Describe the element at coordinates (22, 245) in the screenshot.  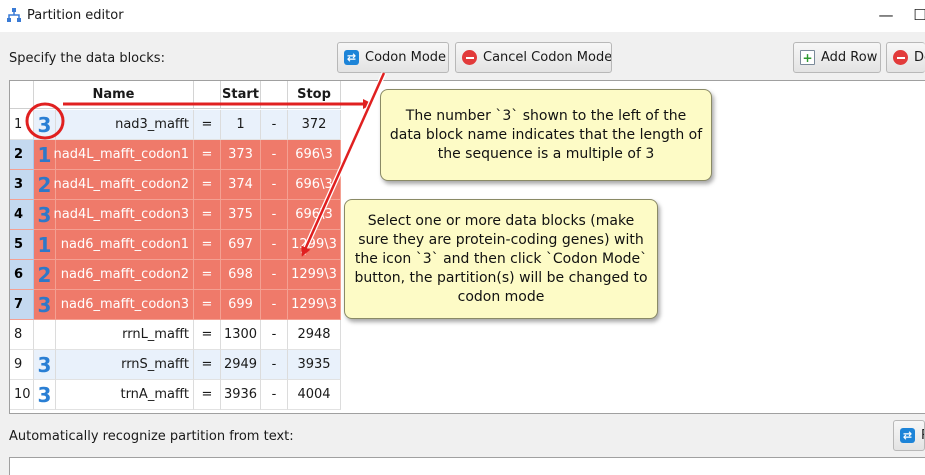
I see `row-number: 5` at that location.